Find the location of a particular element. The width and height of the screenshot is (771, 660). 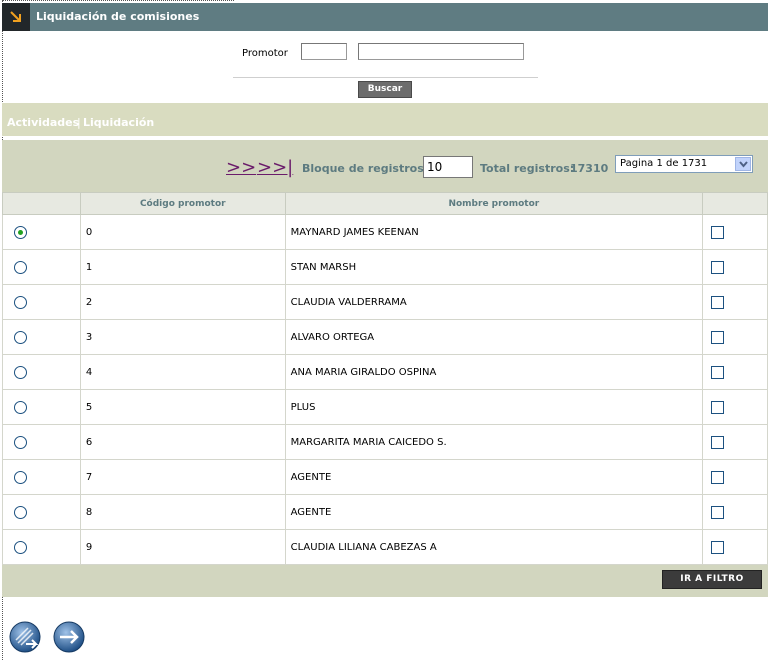

promotor-code: 7 is located at coordinates (182, 477).